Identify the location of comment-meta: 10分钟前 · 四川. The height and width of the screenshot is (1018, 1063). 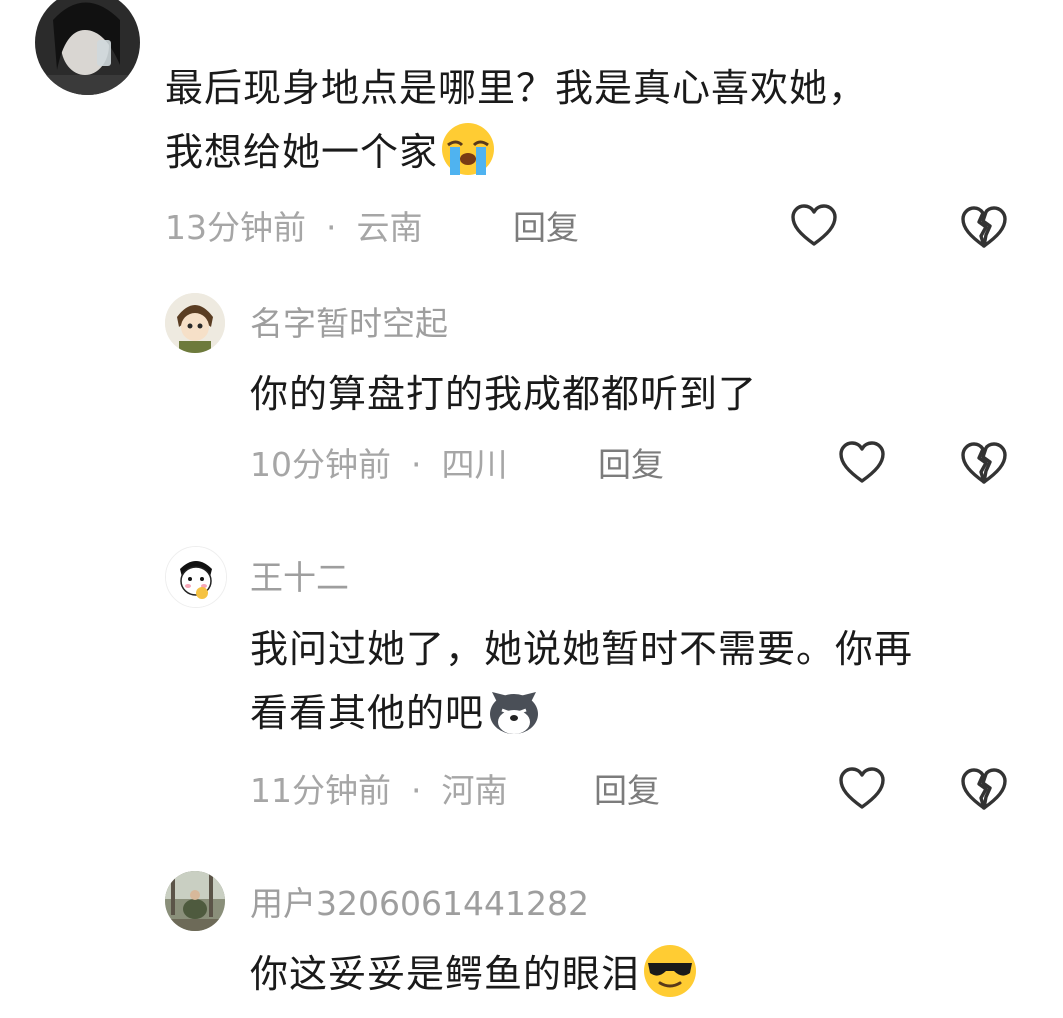
(379, 464).